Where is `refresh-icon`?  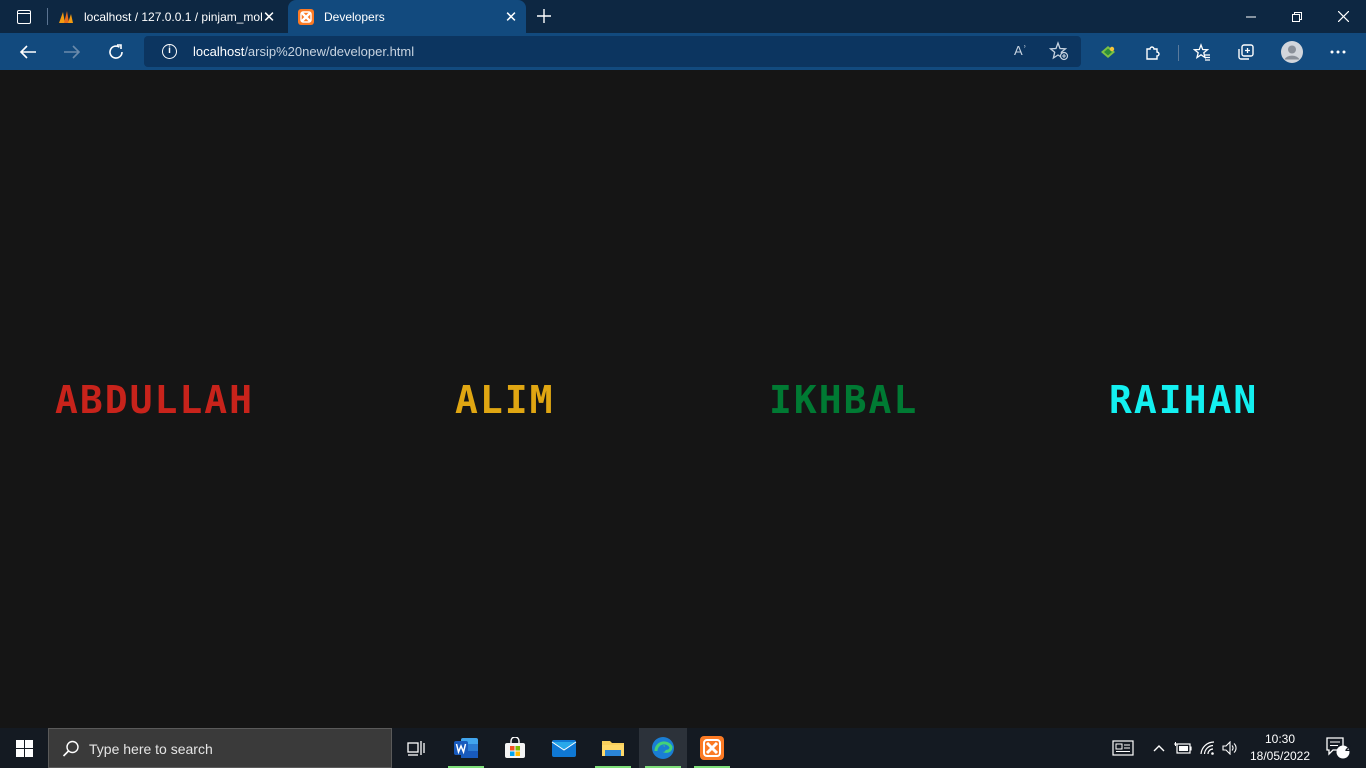 refresh-icon is located at coordinates (116, 51).